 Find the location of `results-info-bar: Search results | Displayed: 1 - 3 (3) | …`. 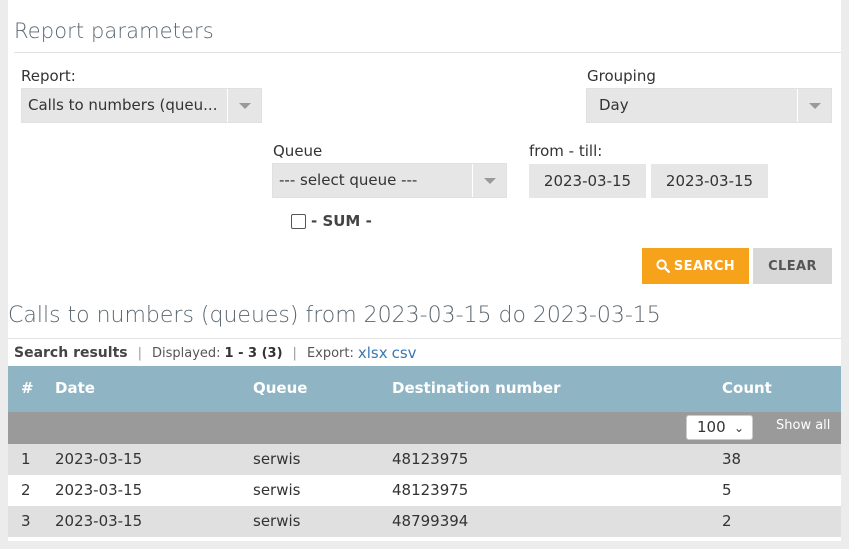

results-info-bar: Search results | Displayed: 1 - 3 (3) | … is located at coordinates (215, 353).